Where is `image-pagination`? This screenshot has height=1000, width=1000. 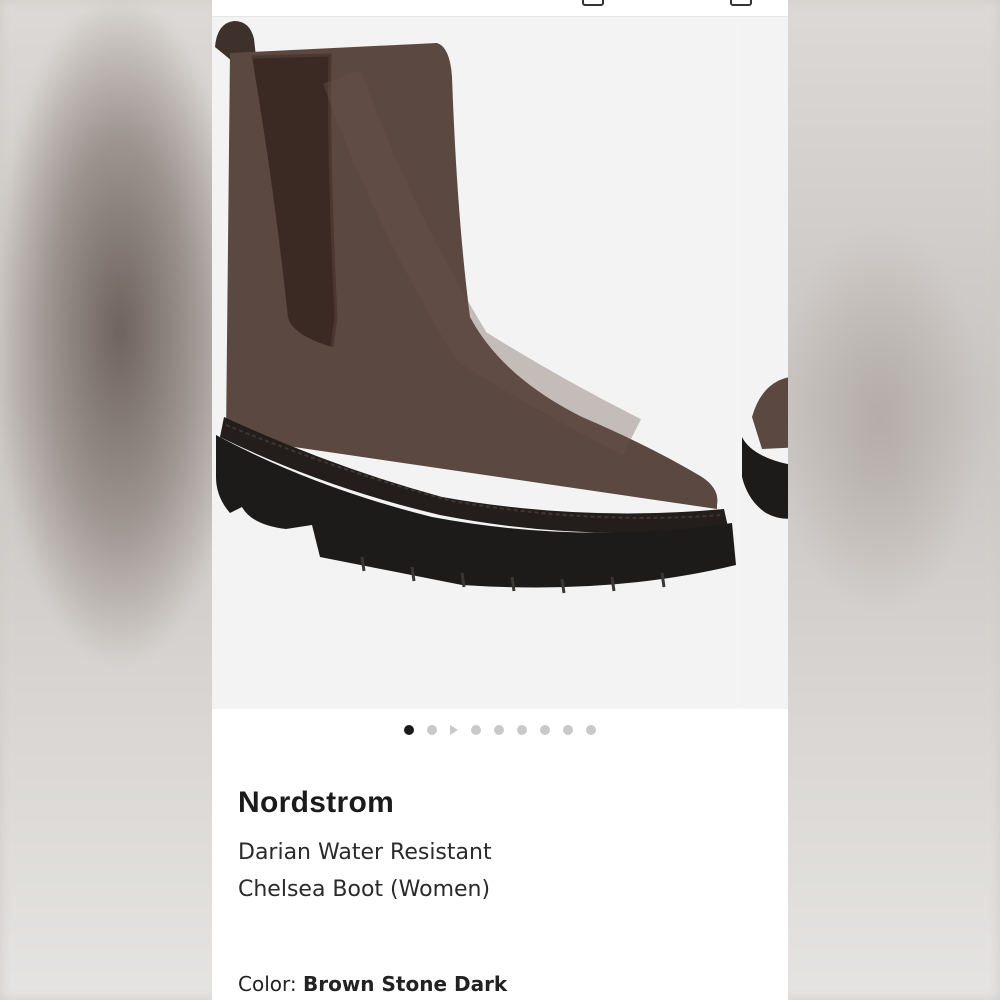
image-pagination is located at coordinates (500, 730).